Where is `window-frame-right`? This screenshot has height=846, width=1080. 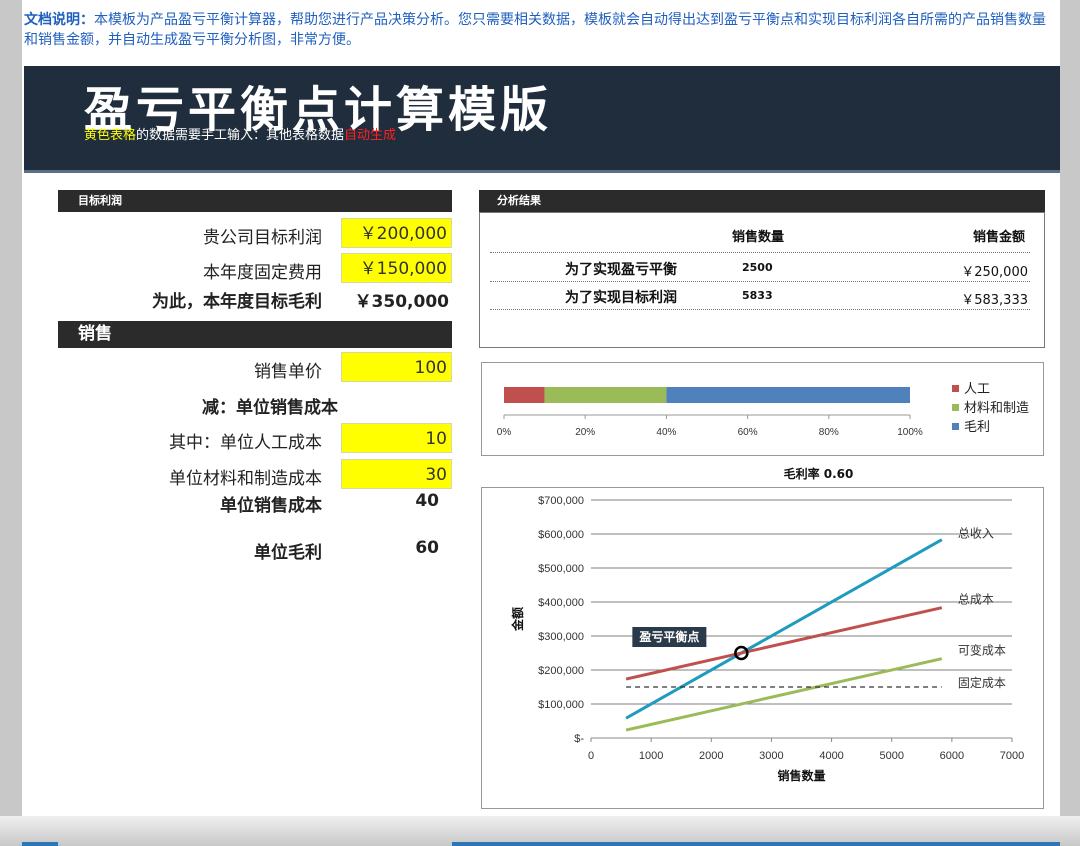
window-frame-right is located at coordinates (1070, 423).